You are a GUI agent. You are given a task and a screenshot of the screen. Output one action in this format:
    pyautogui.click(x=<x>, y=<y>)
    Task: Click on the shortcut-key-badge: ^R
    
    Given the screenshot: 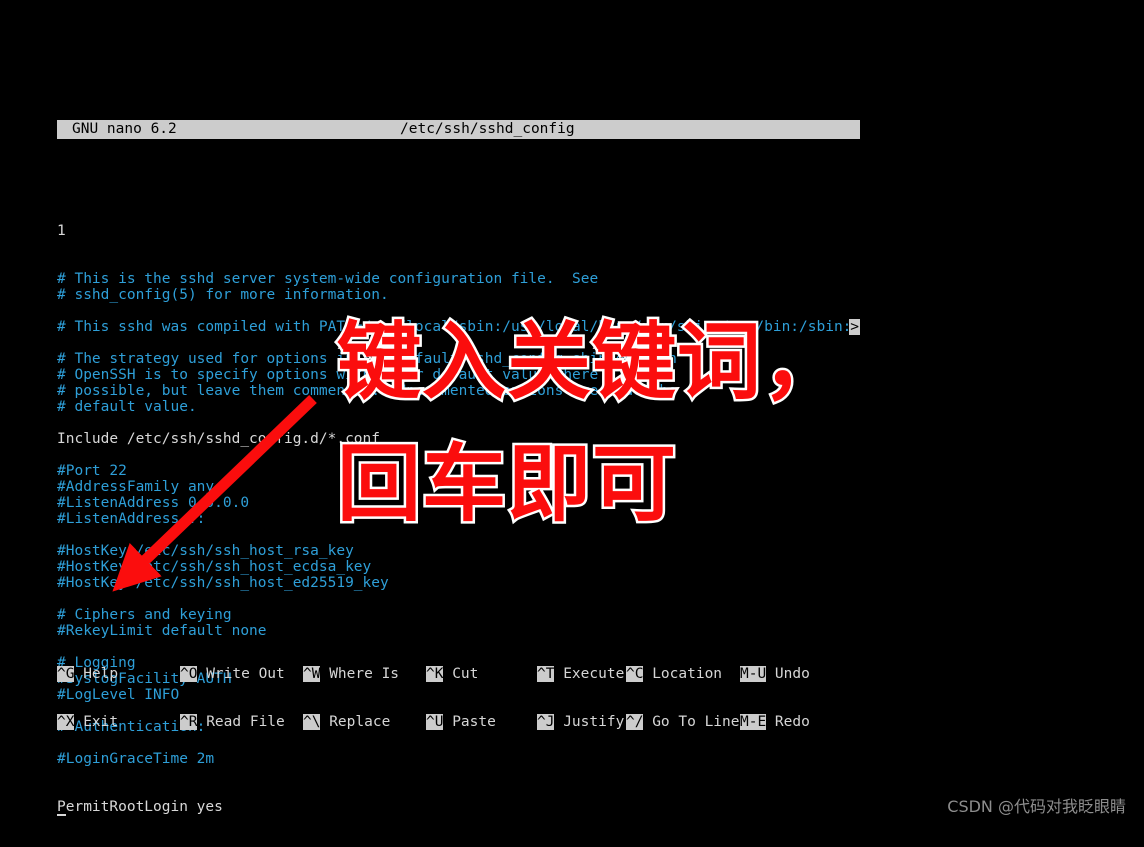 What is the action you would take?
    pyautogui.click(x=189, y=722)
    